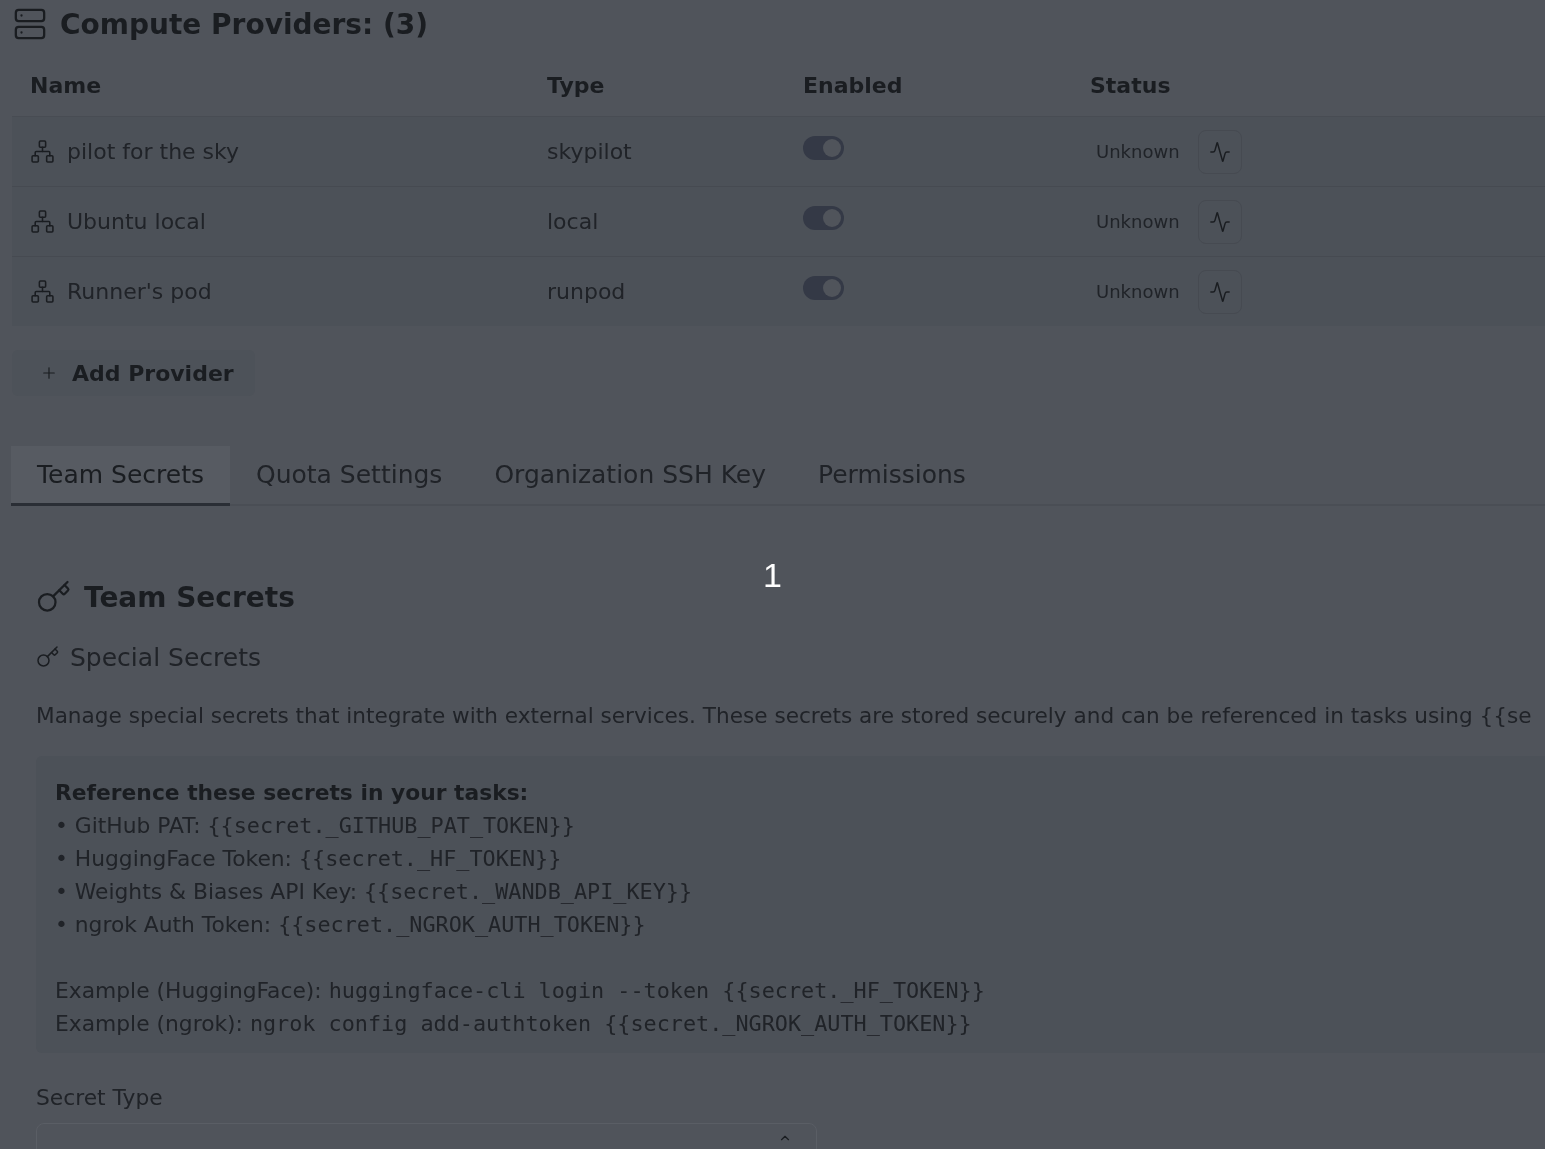 The image size is (1545, 1149). I want to click on plus-icon, so click(49, 373).